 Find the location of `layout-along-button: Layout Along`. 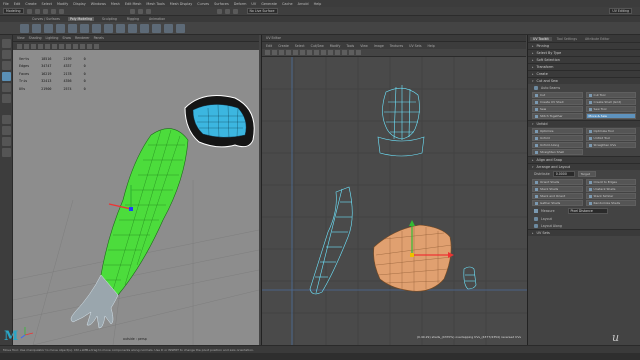

layout-along-button: Layout Along is located at coordinates (584, 225).